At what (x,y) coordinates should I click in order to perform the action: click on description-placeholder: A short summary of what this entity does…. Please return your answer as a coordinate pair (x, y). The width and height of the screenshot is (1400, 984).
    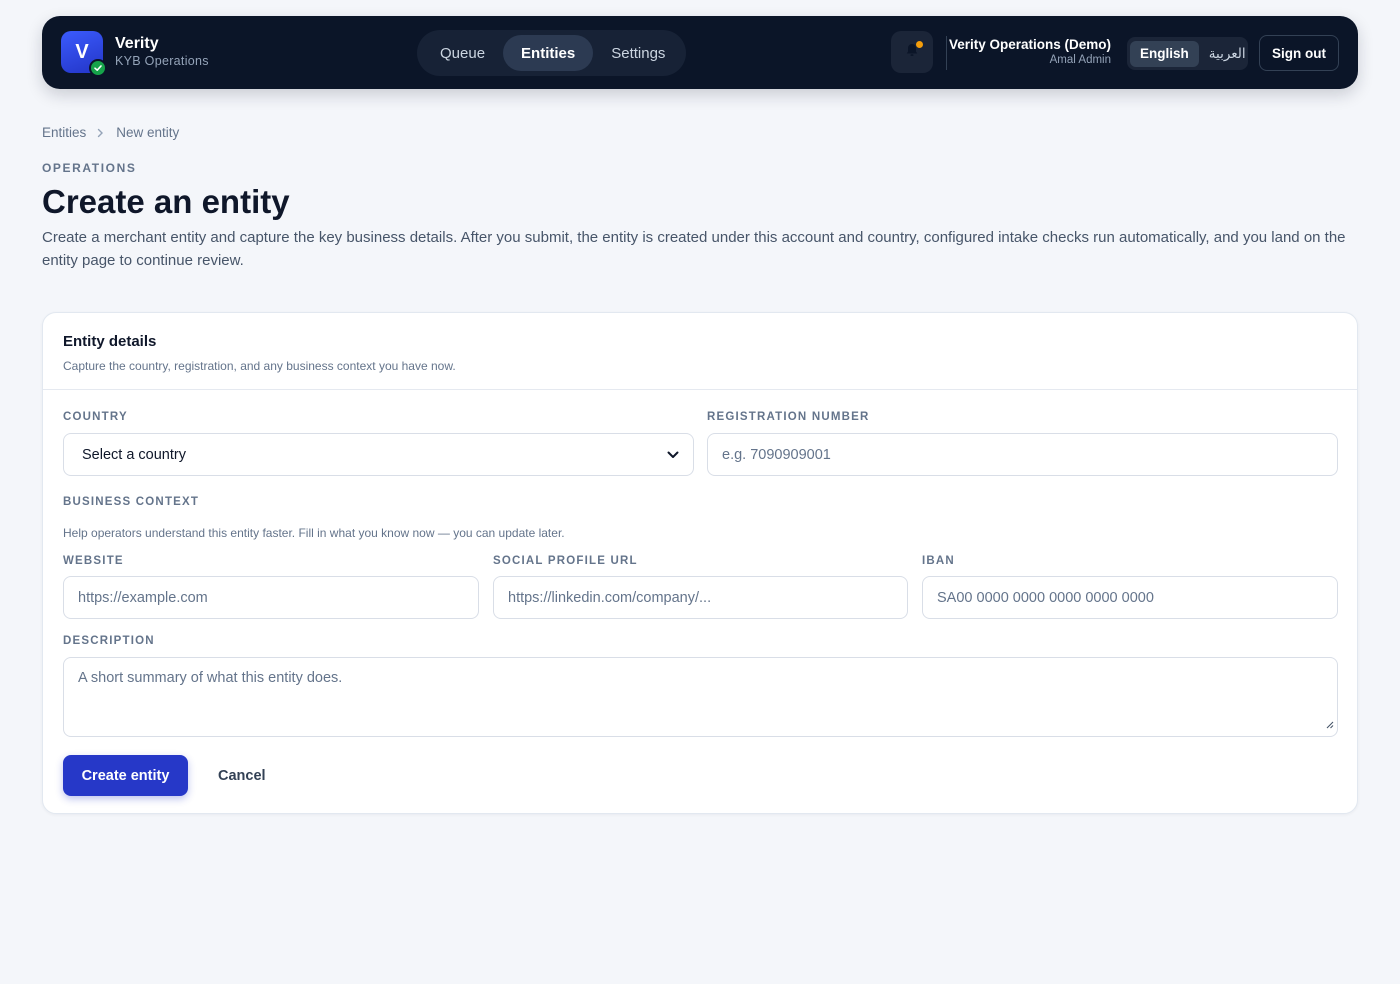
    Looking at the image, I should click on (210, 678).